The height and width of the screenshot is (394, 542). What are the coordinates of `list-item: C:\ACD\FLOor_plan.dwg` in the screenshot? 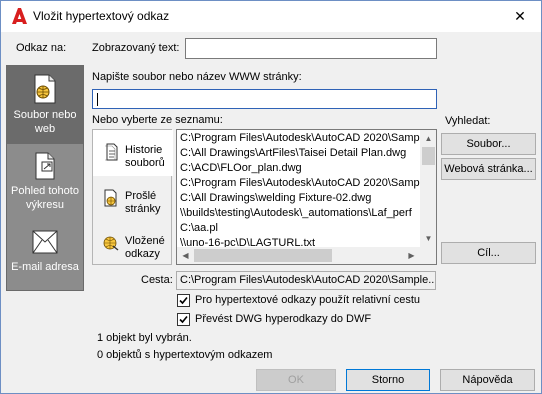 It's located at (241, 168).